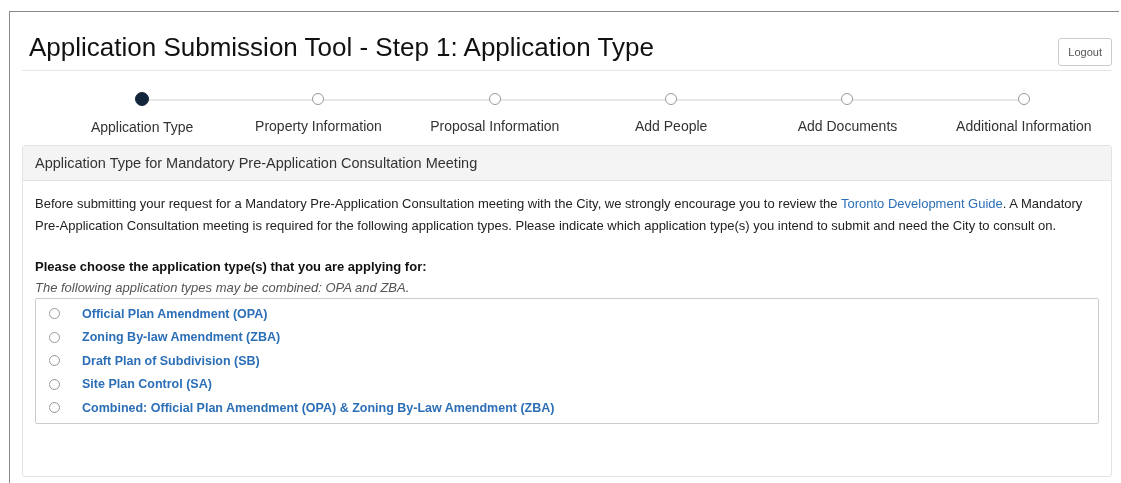 The height and width of the screenshot is (483, 1121). Describe the element at coordinates (921, 203) in the screenshot. I see `development-guide-link: Toronto Development Guide` at that location.